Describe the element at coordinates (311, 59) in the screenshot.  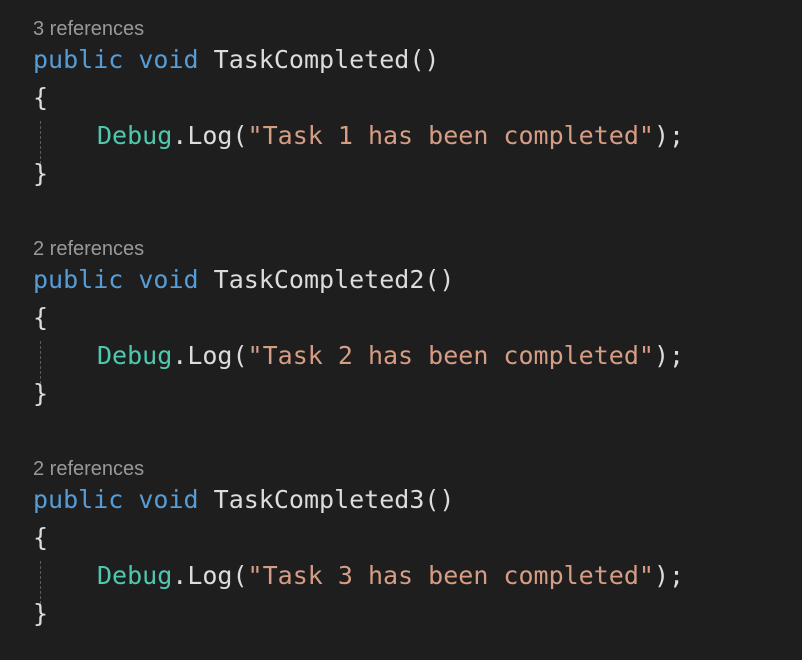
I see `method-name: TaskCompleted` at that location.